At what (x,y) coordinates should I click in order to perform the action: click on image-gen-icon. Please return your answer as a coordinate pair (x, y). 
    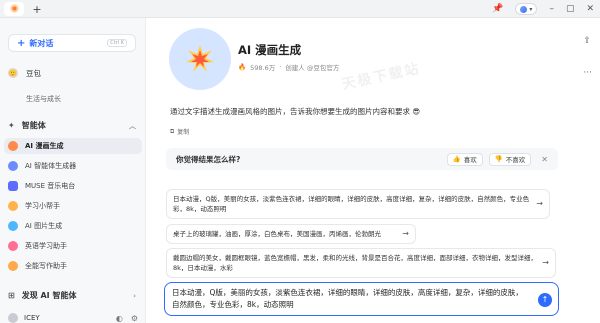
    Looking at the image, I should click on (13, 226).